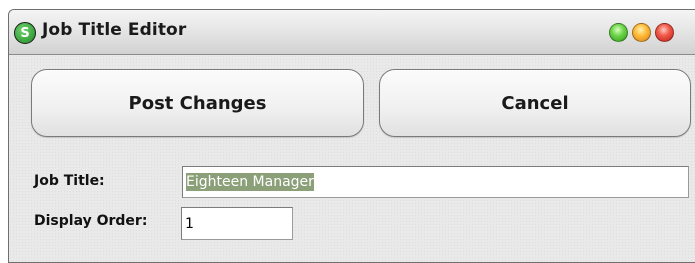 The width and height of the screenshot is (695, 263). What do you see at coordinates (91, 221) in the screenshot?
I see `display-order-label: Display Order:` at bounding box center [91, 221].